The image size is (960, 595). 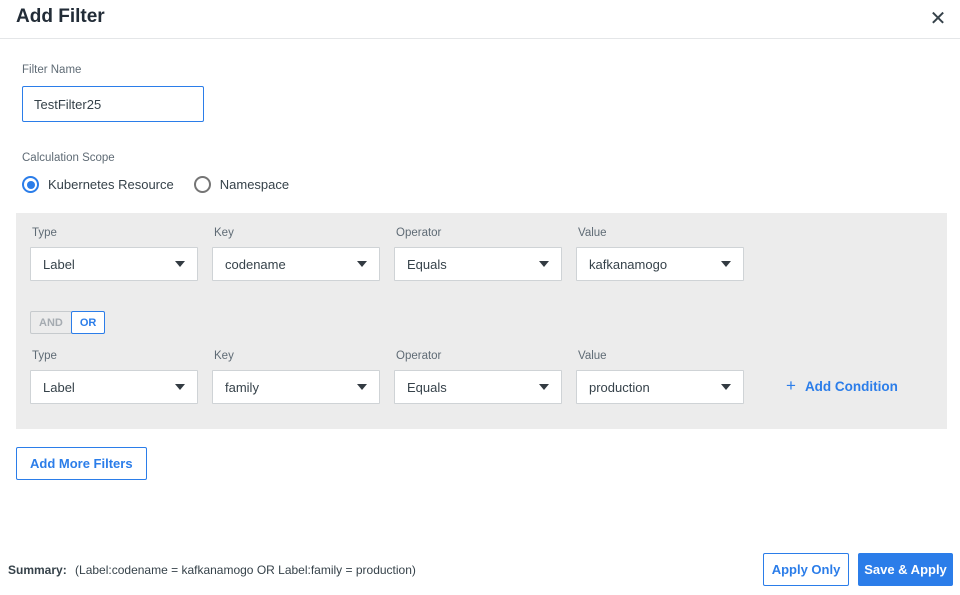 What do you see at coordinates (30, 184) in the screenshot?
I see `radio-selected-icon` at bounding box center [30, 184].